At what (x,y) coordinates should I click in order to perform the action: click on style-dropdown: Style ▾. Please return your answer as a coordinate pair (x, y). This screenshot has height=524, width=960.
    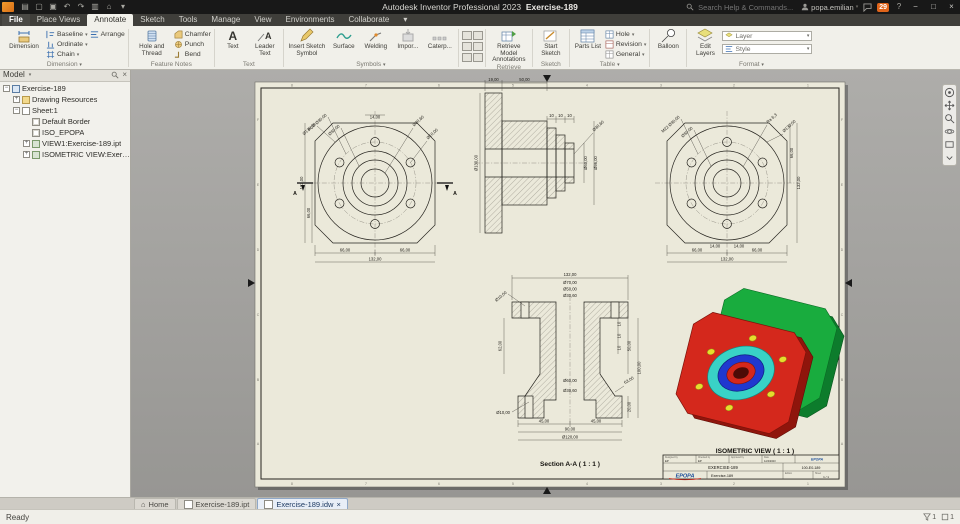
    Looking at the image, I should click on (767, 49).